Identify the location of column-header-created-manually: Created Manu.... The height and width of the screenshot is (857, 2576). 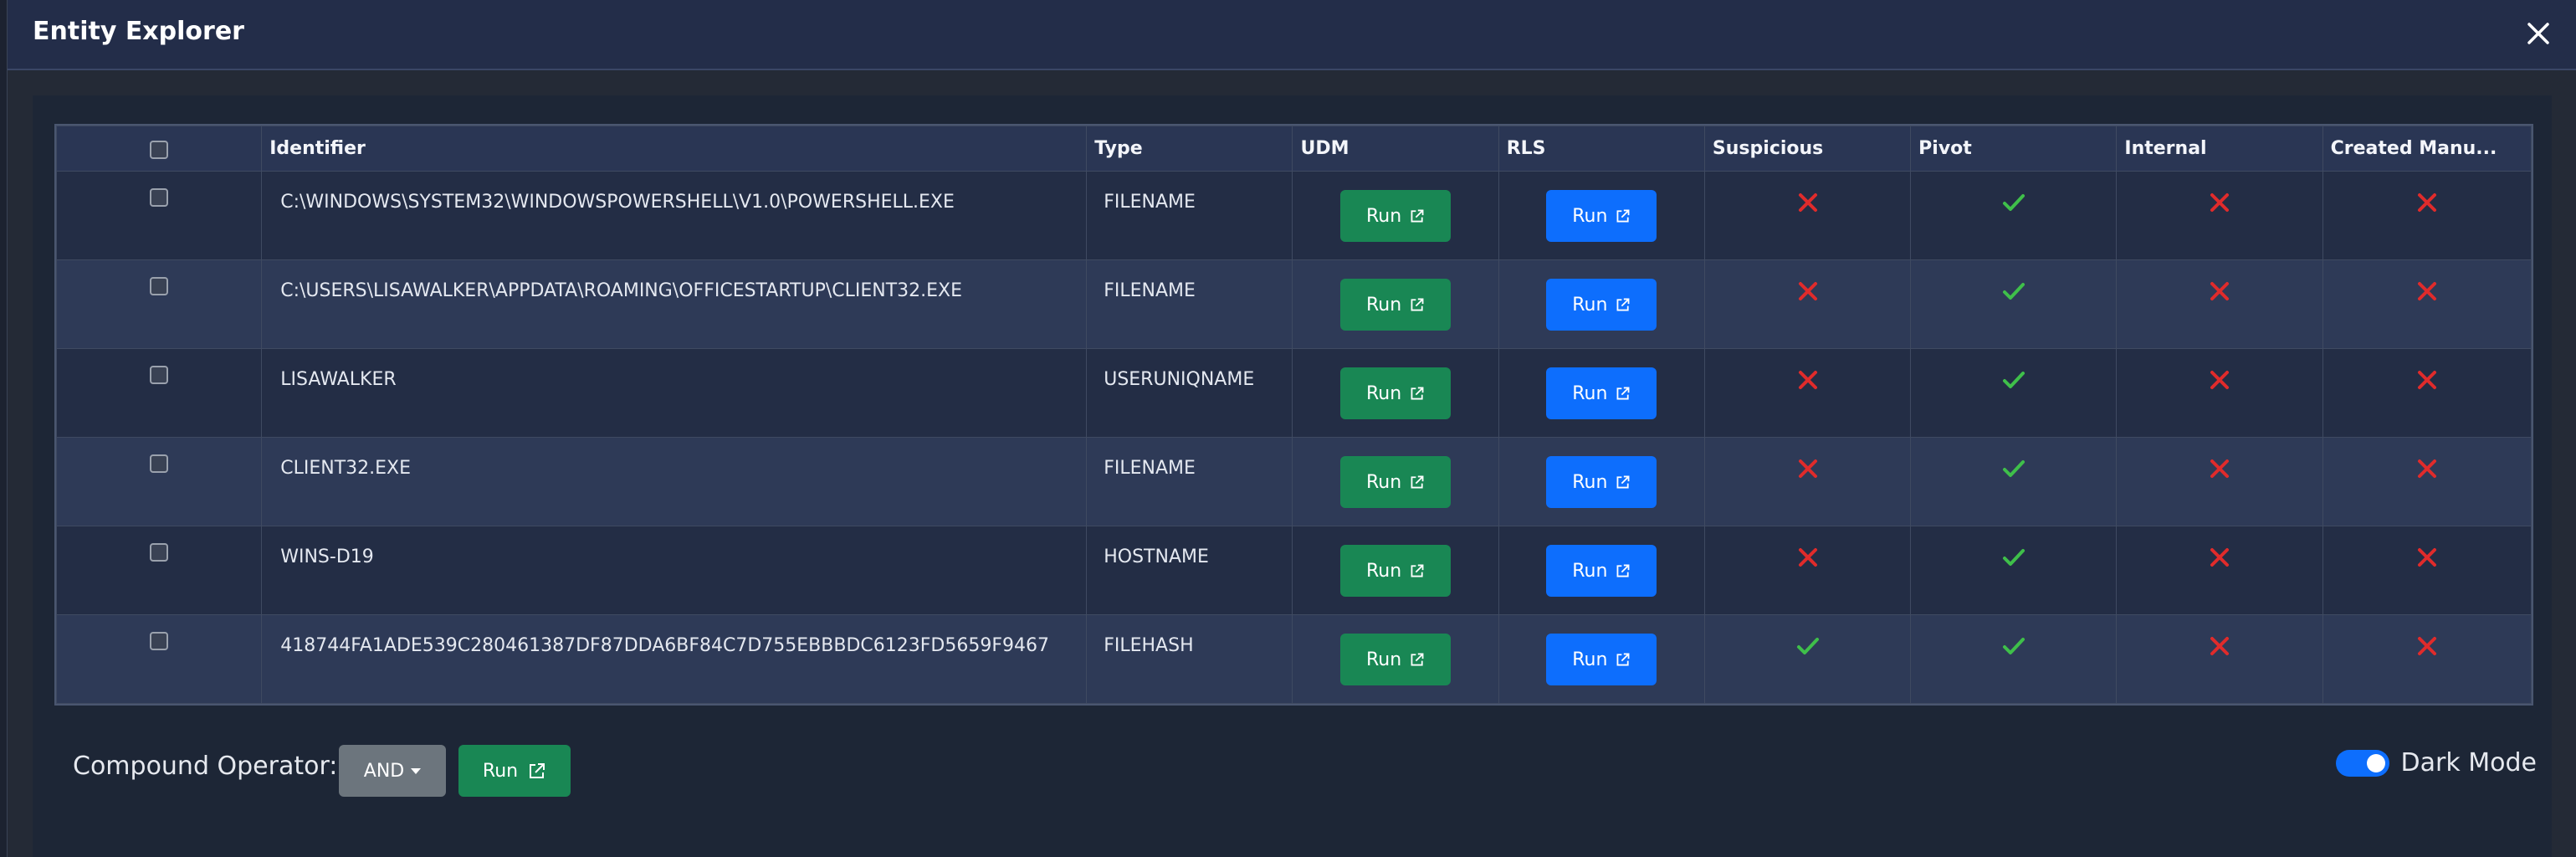
(2427, 149).